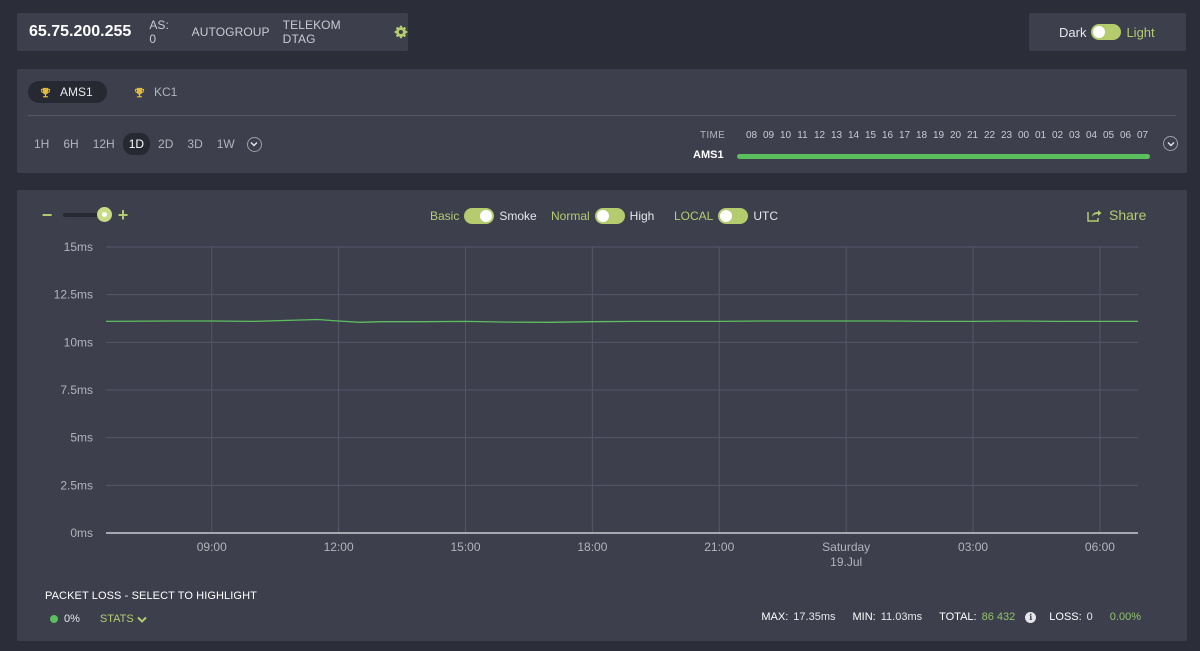  What do you see at coordinates (1074, 135) in the screenshot?
I see `hour-label: 03` at bounding box center [1074, 135].